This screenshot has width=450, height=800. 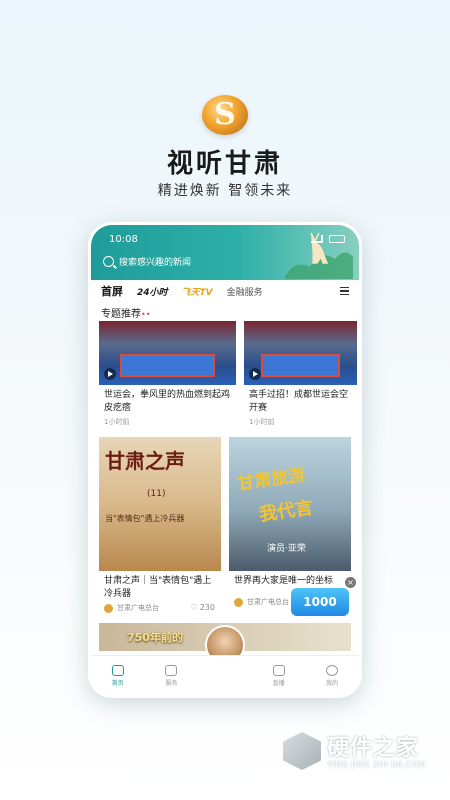 I want to click on poster-title: 甘肃之声, so click(x=145, y=461).